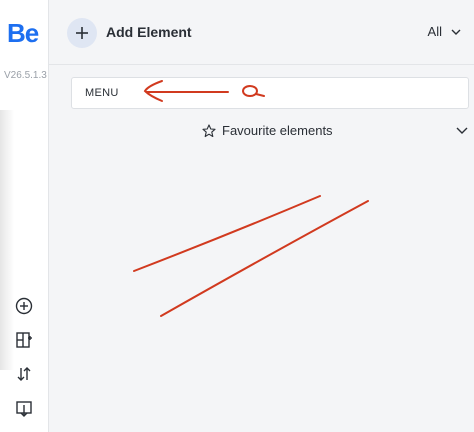 The image size is (474, 432). What do you see at coordinates (434, 31) in the screenshot?
I see `filter-value: All` at bounding box center [434, 31].